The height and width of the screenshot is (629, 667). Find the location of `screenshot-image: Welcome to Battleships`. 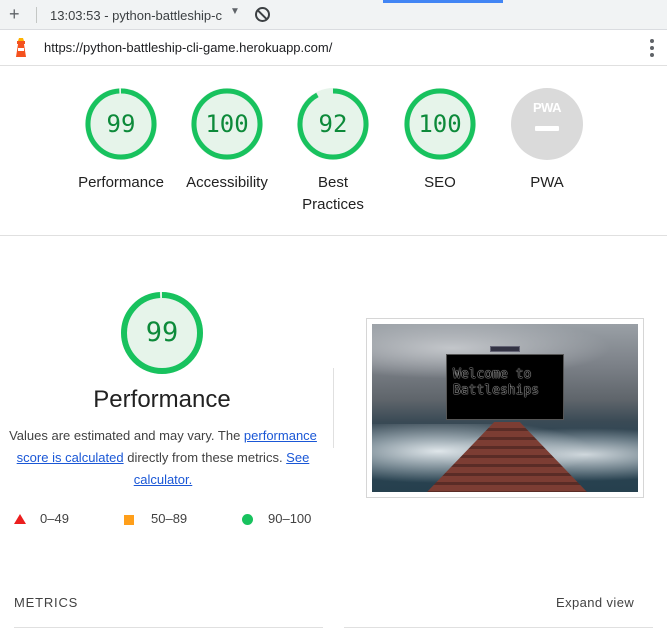

screenshot-image: Welcome to Battleships is located at coordinates (505, 408).